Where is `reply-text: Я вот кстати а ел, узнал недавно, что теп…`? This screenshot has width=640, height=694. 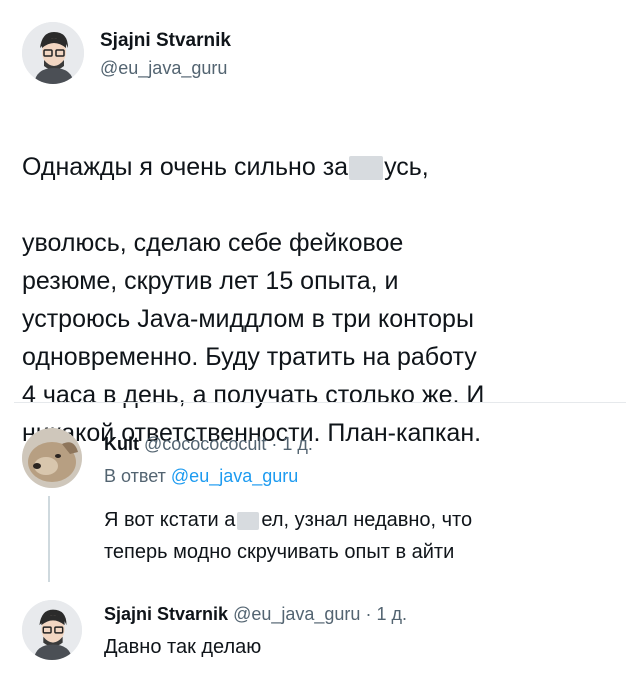 reply-text: Я вот кстати а ел, узнал недавно, что теп… is located at coordinates (288, 536).